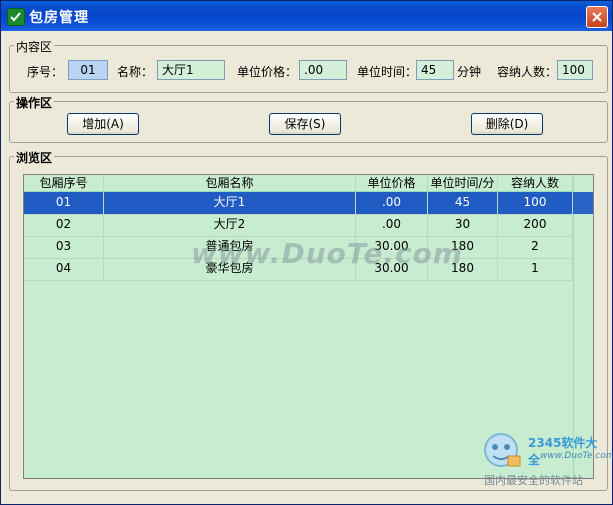 The width and height of the screenshot is (613, 505). Describe the element at coordinates (535, 203) in the screenshot. I see `cell-capacity: 100` at that location.